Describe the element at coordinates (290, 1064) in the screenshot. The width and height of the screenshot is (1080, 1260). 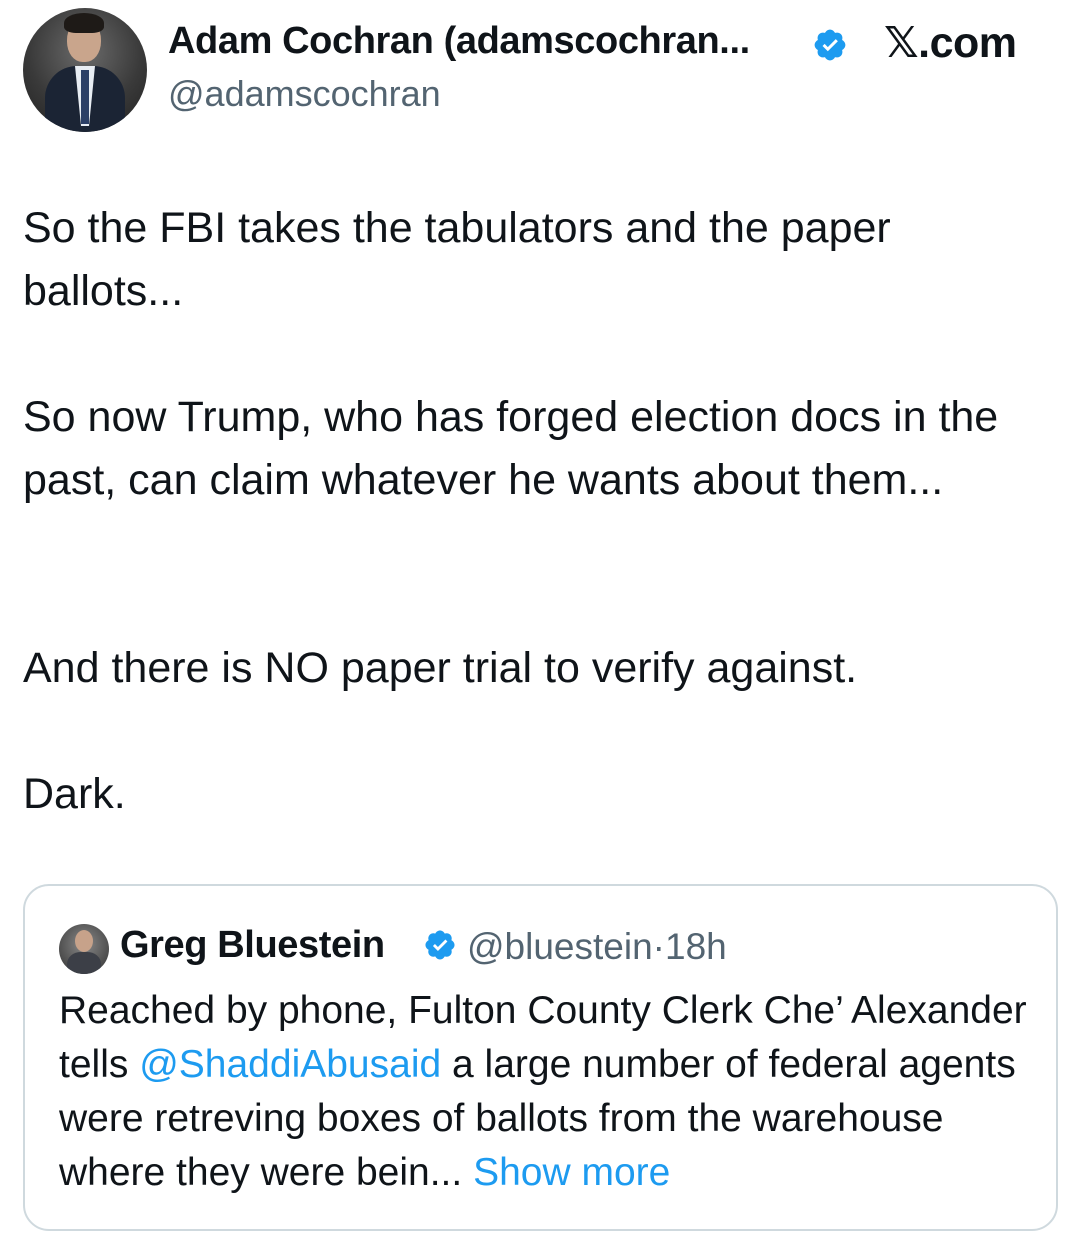
I see `mention-link: @ShaddiAbusaid` at that location.